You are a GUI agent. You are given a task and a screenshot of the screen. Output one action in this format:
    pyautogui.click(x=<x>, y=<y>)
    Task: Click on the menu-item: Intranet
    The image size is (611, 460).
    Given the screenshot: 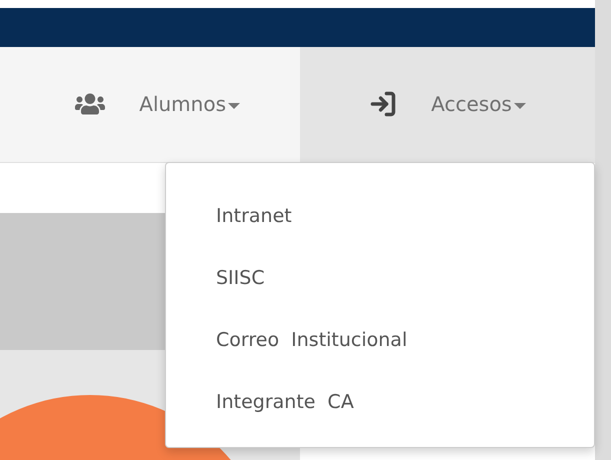 What is the action you would take?
    pyautogui.click(x=380, y=216)
    